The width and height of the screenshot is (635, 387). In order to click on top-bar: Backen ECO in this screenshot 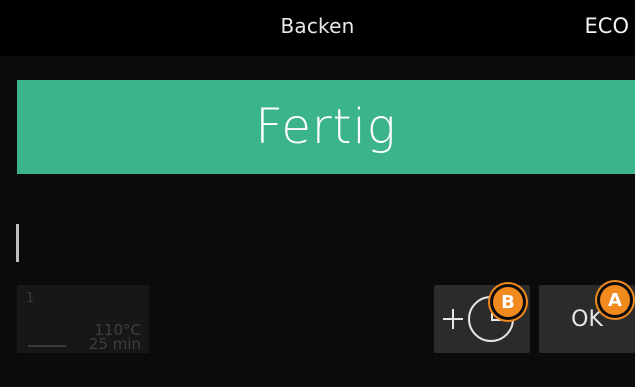, I will do `click(317, 28)`.